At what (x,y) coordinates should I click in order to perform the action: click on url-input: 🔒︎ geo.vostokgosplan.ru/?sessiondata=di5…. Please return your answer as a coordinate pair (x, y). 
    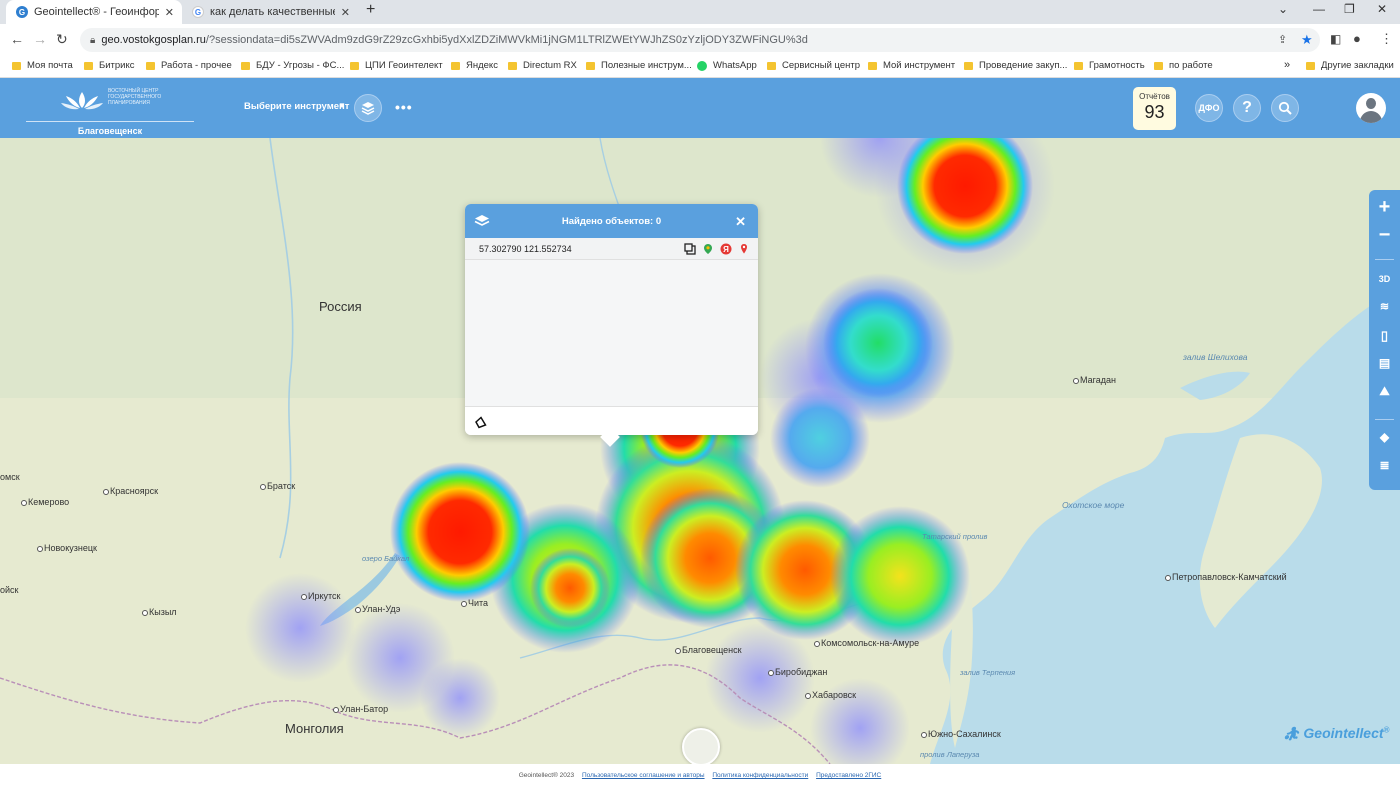
    Looking at the image, I should click on (700, 40).